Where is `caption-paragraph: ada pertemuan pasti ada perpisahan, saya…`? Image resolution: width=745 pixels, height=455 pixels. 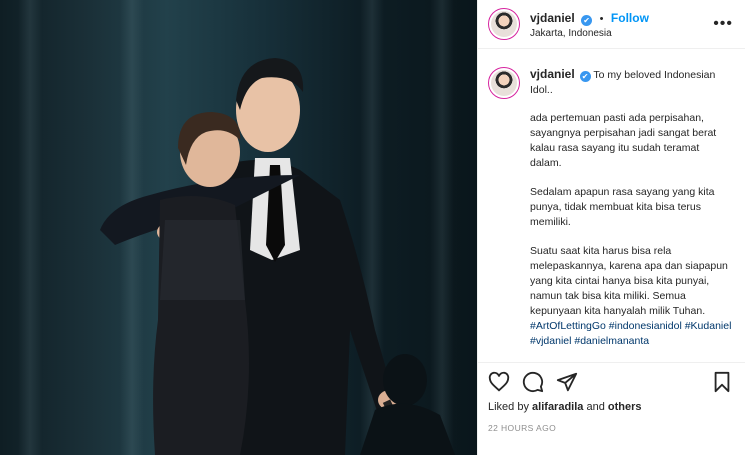 caption-paragraph: ada pertemuan pasti ada perpisahan, saya… is located at coordinates (623, 140).